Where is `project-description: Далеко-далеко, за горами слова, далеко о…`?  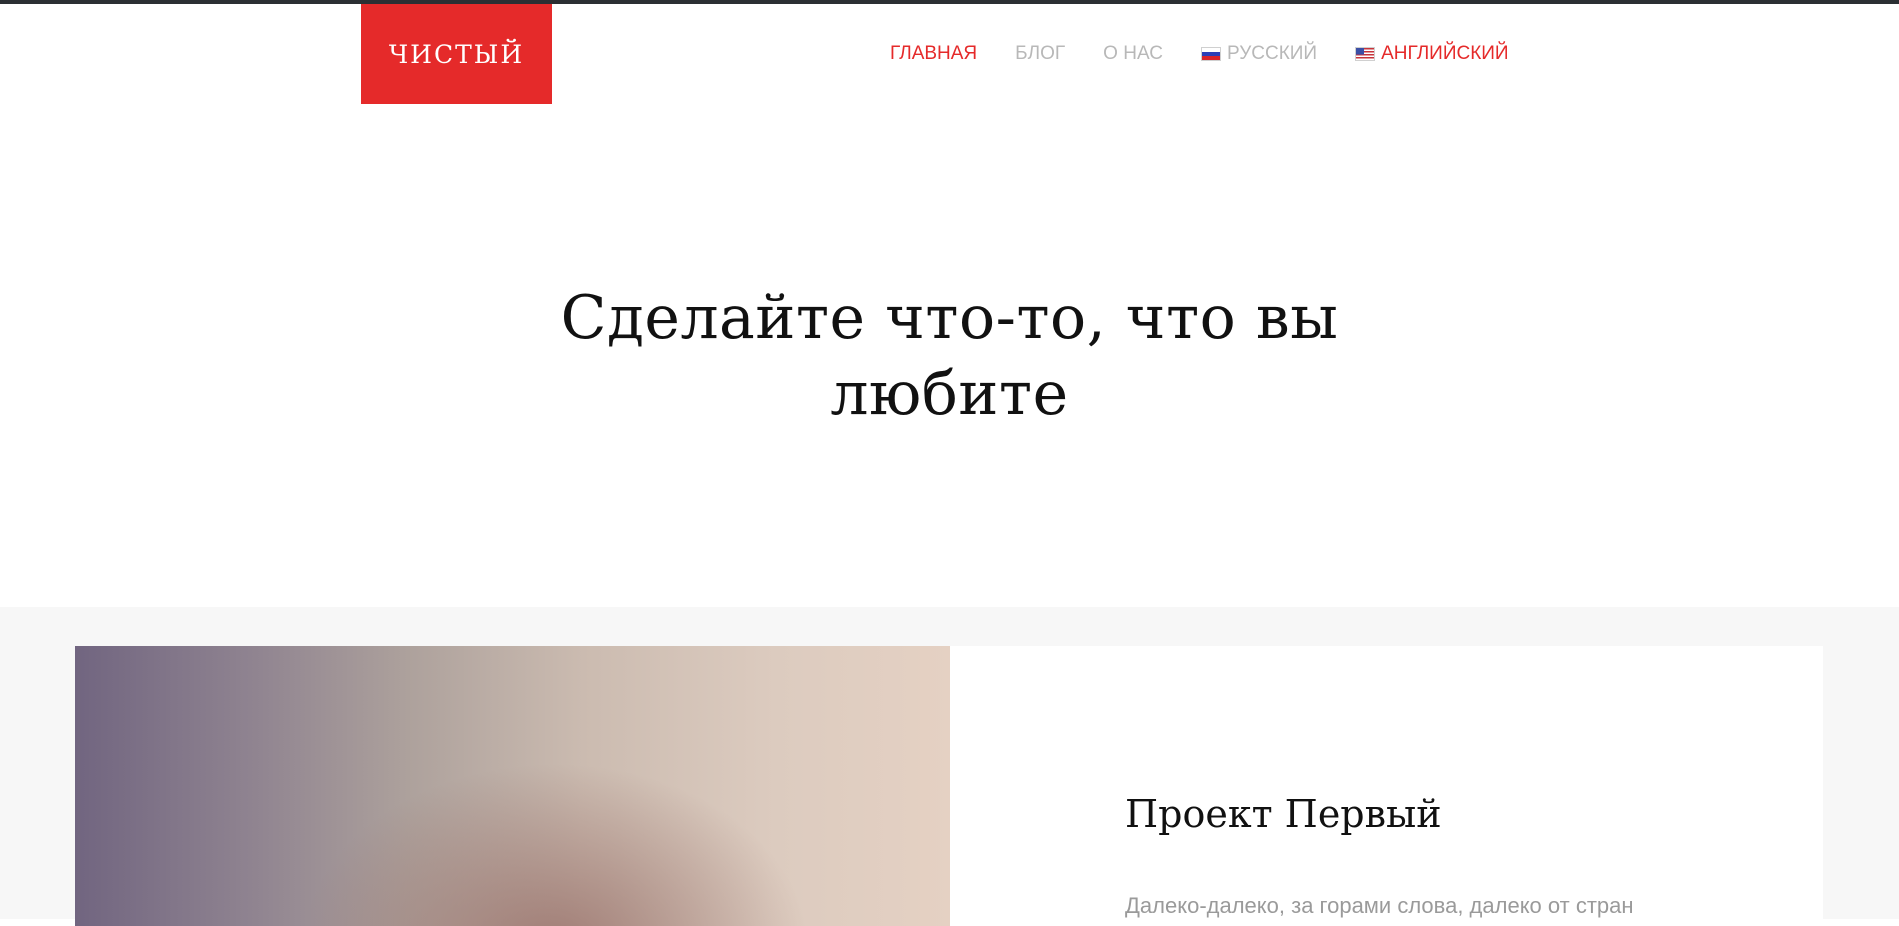 project-description: Далеко-далеко, за горами слова, далеко о… is located at coordinates (1379, 905).